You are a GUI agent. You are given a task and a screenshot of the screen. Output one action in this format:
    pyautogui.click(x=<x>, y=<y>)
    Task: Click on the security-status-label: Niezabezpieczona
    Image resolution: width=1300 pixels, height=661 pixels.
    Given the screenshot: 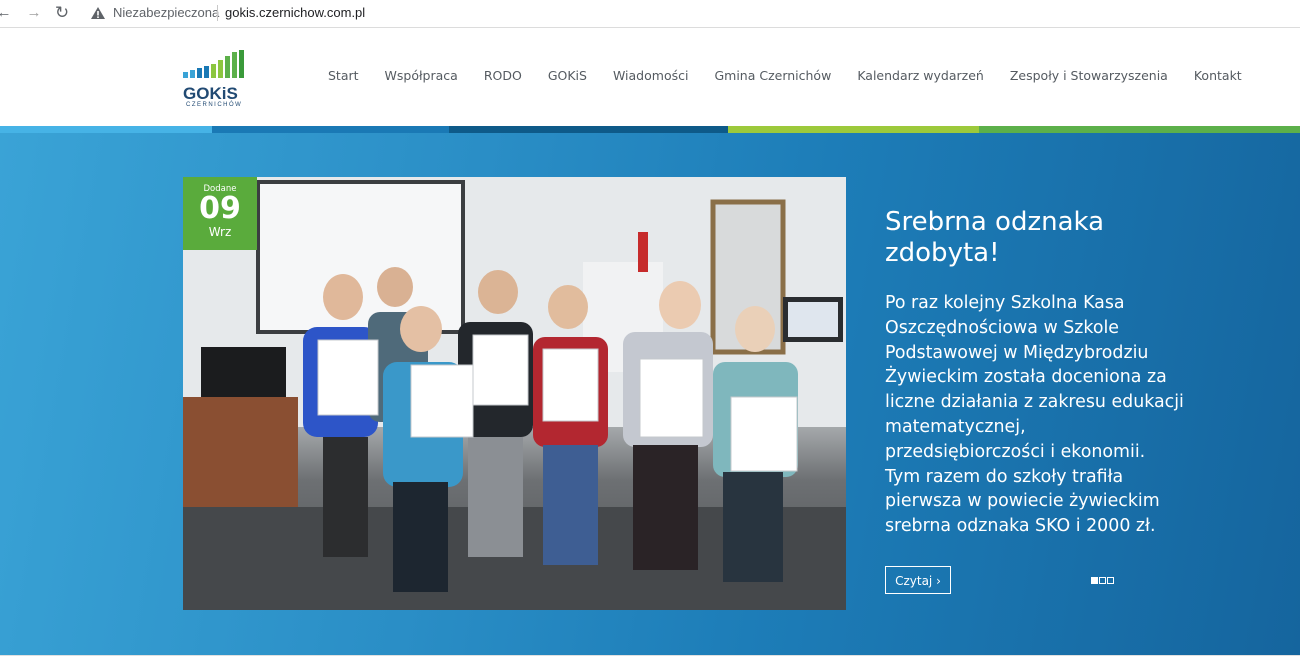 What is the action you would take?
    pyautogui.click(x=166, y=12)
    